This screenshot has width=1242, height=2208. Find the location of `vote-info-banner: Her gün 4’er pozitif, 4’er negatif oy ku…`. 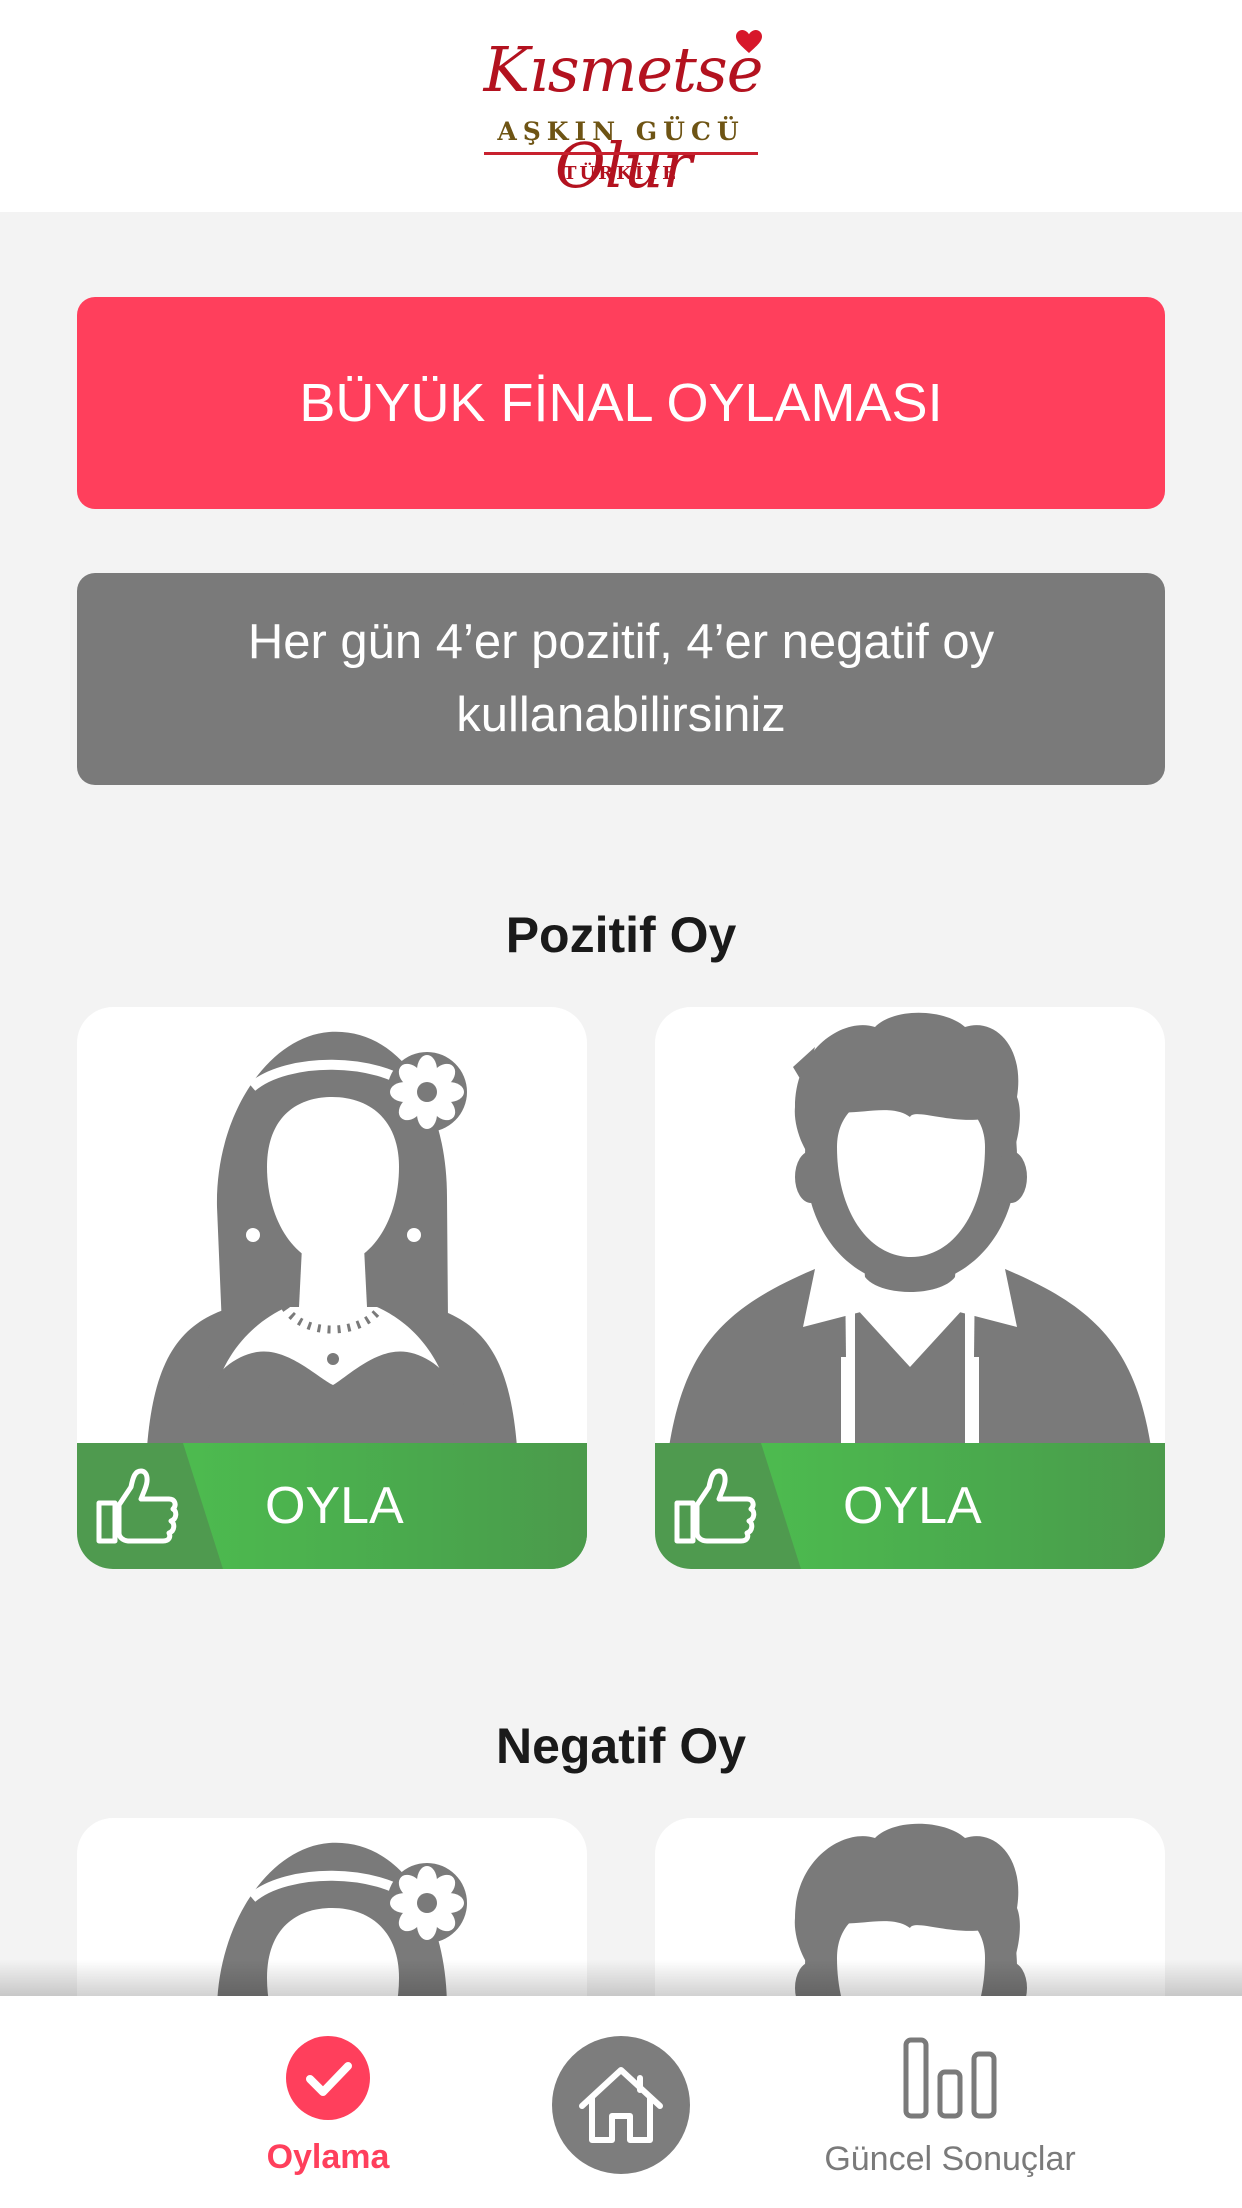

vote-info-banner: Her gün 4’er pozitif, 4’er negatif oy ku… is located at coordinates (621, 679).